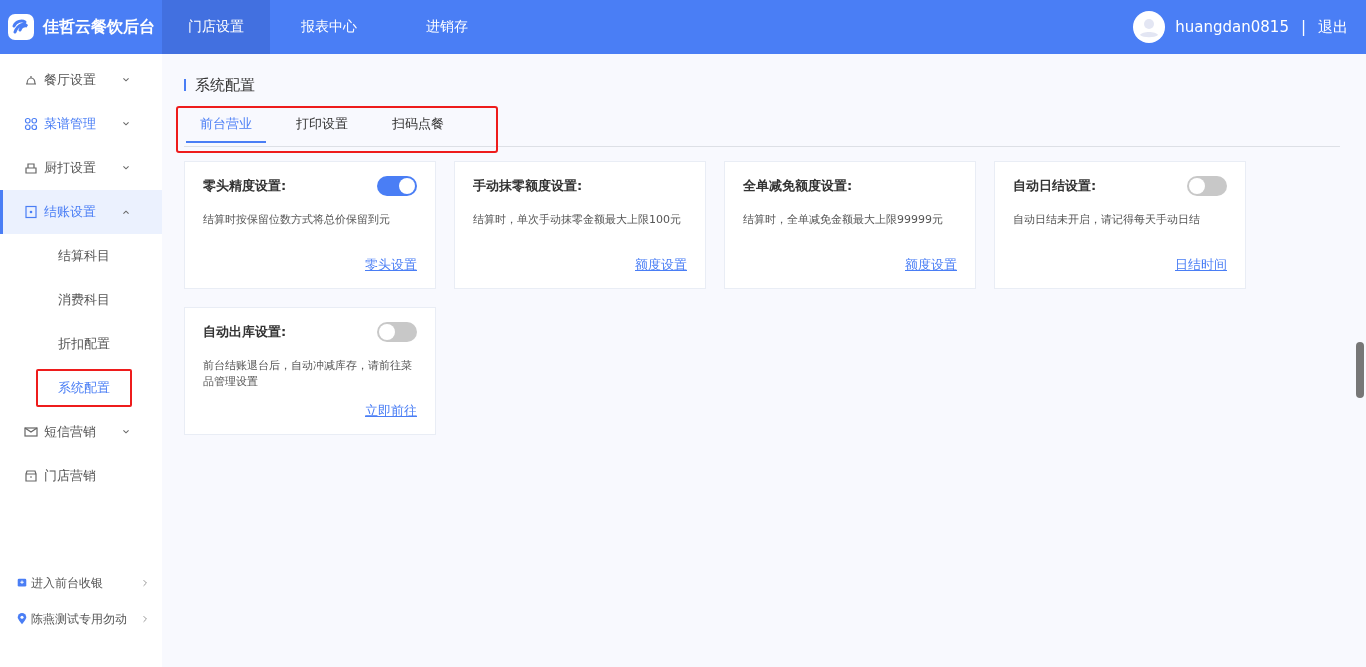  What do you see at coordinates (1333, 27) in the screenshot?
I see `logout-link: 退出` at bounding box center [1333, 27].